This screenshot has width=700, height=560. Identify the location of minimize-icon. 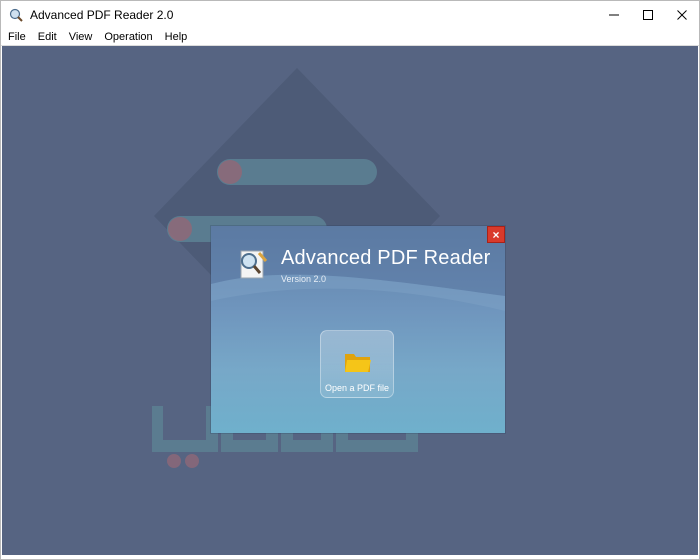
(614, 14).